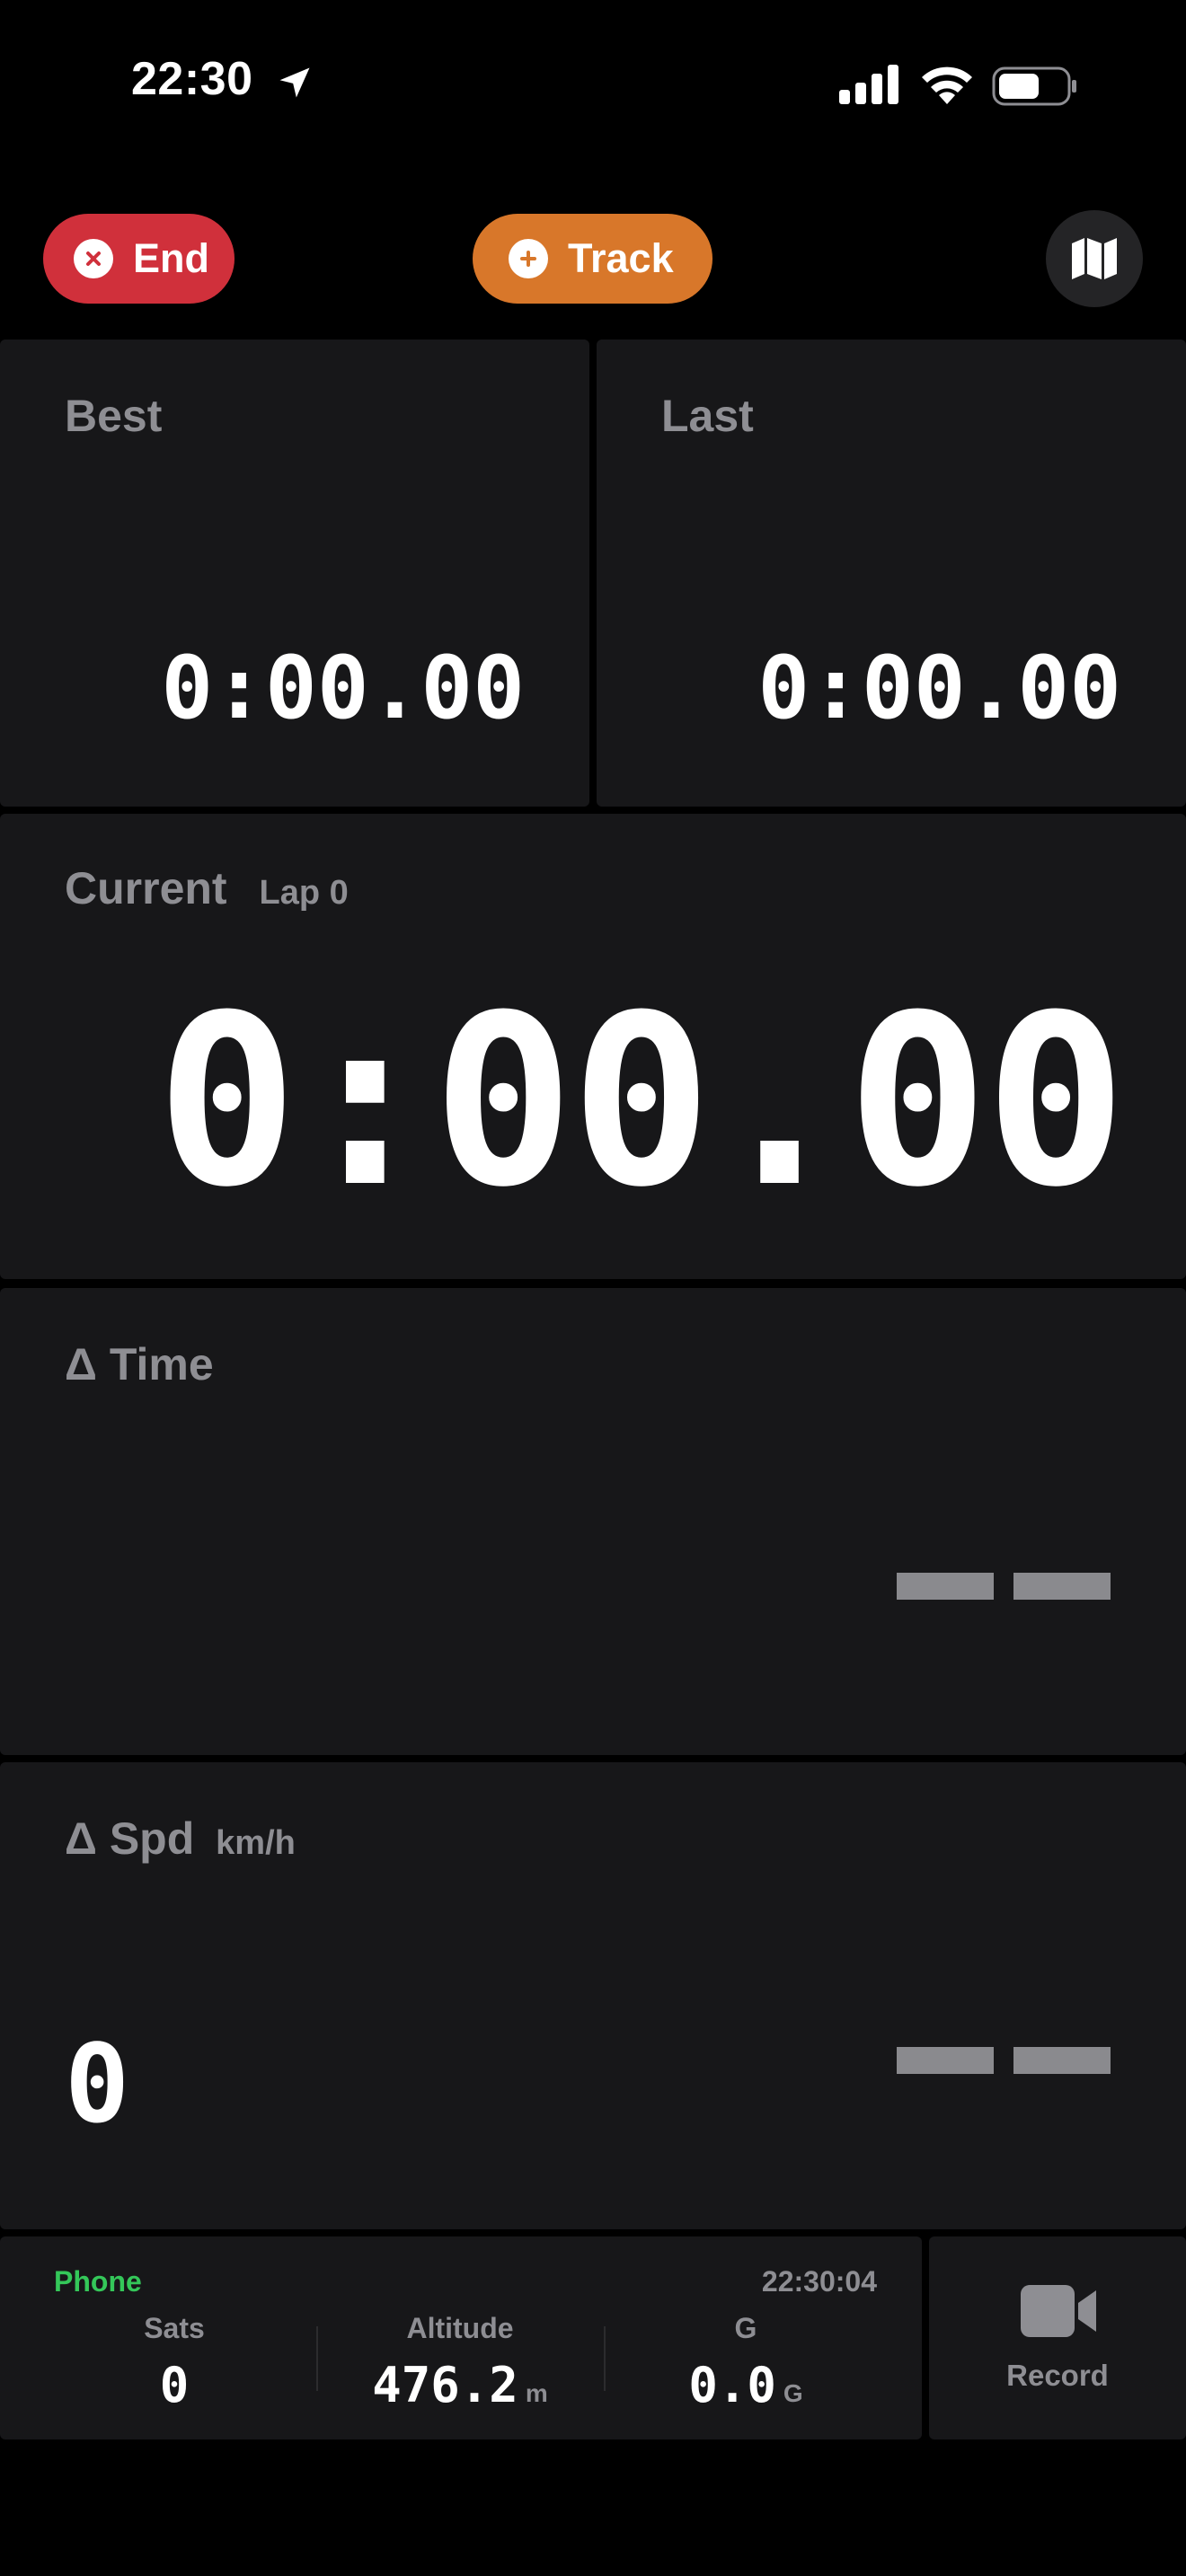 The width and height of the screenshot is (1186, 2576). I want to click on track-button: Track, so click(592, 259).